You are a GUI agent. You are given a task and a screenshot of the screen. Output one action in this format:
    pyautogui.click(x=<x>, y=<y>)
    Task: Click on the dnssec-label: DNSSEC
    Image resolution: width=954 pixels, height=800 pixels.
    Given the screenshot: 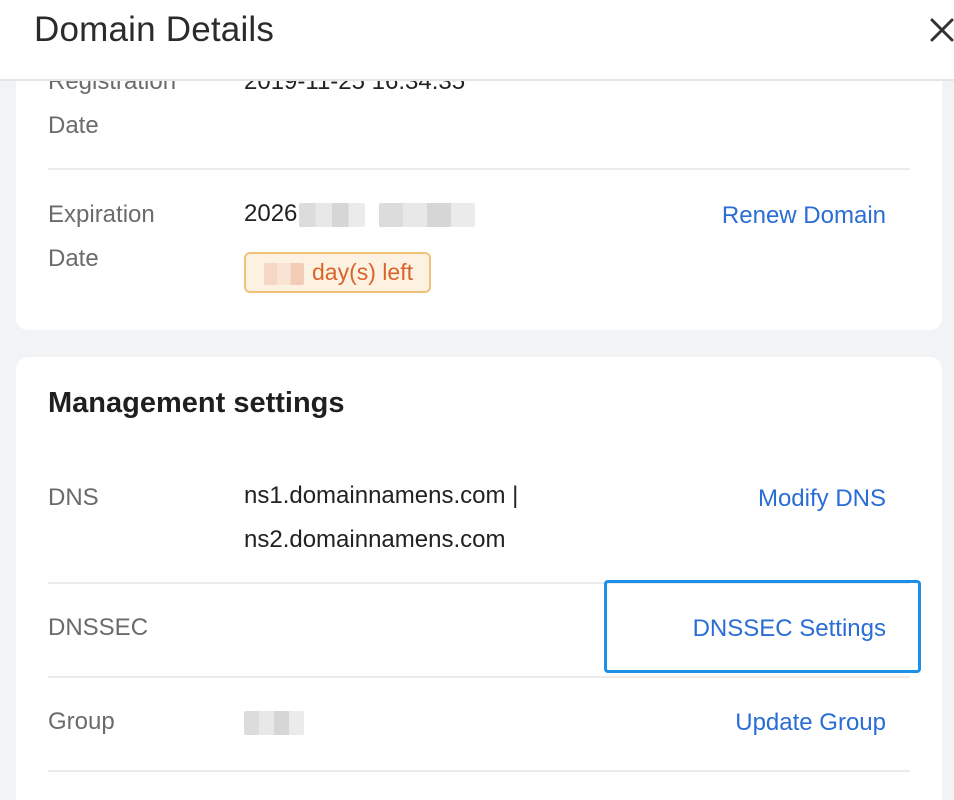 What is the action you would take?
    pyautogui.click(x=98, y=627)
    